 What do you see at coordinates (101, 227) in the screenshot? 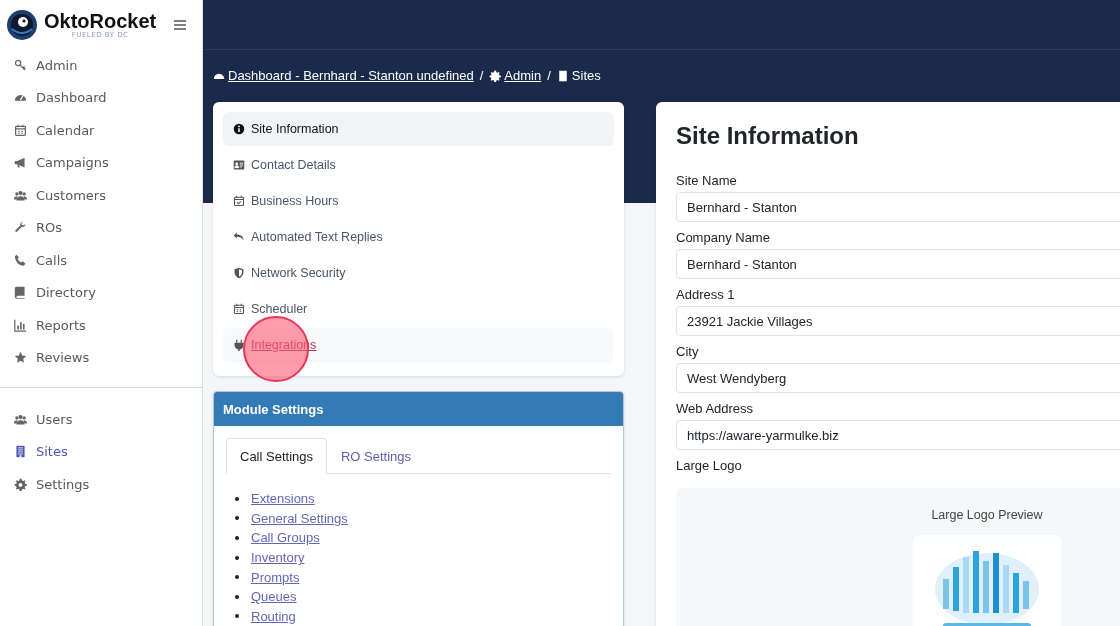
I see `sidebar-item: ROs` at bounding box center [101, 227].